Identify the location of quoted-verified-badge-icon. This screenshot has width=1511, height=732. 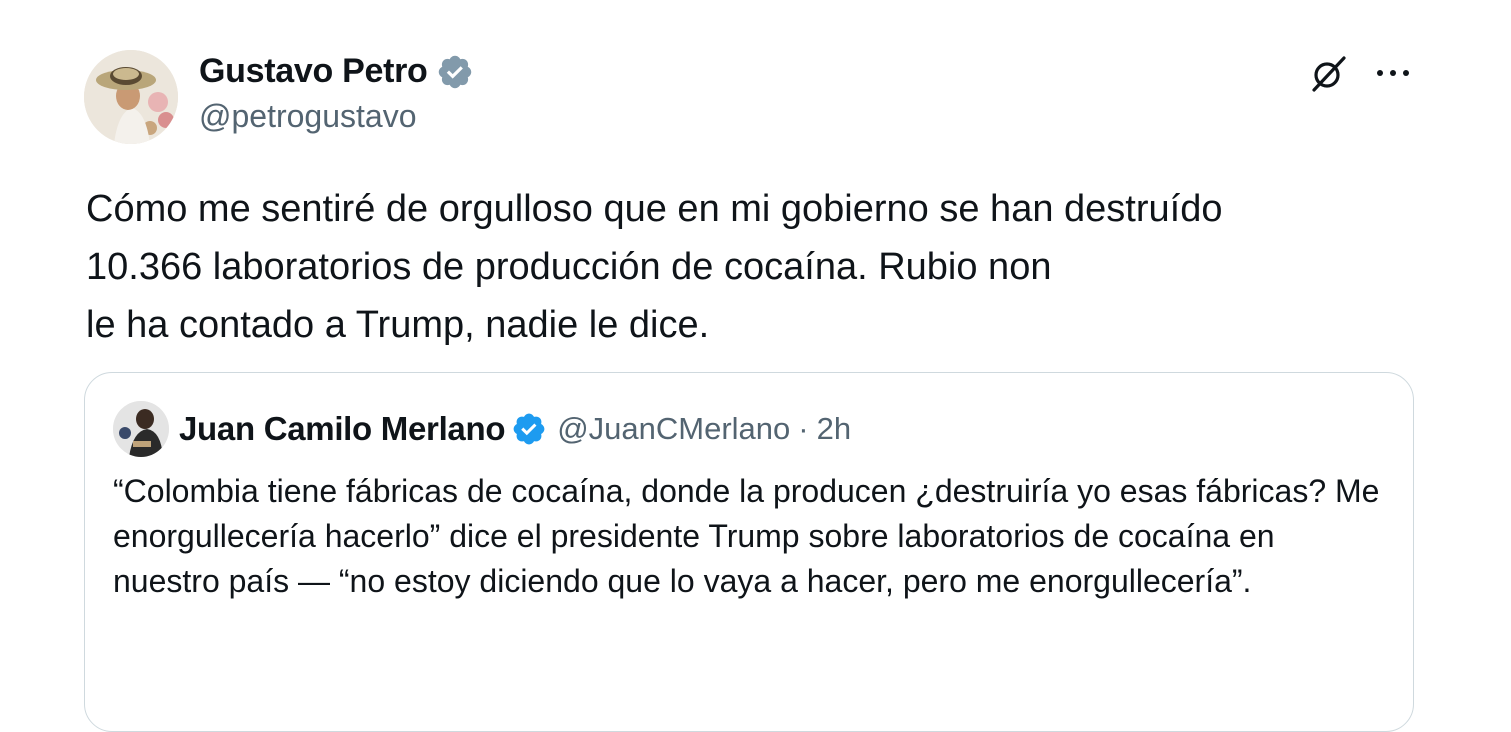
(529, 429).